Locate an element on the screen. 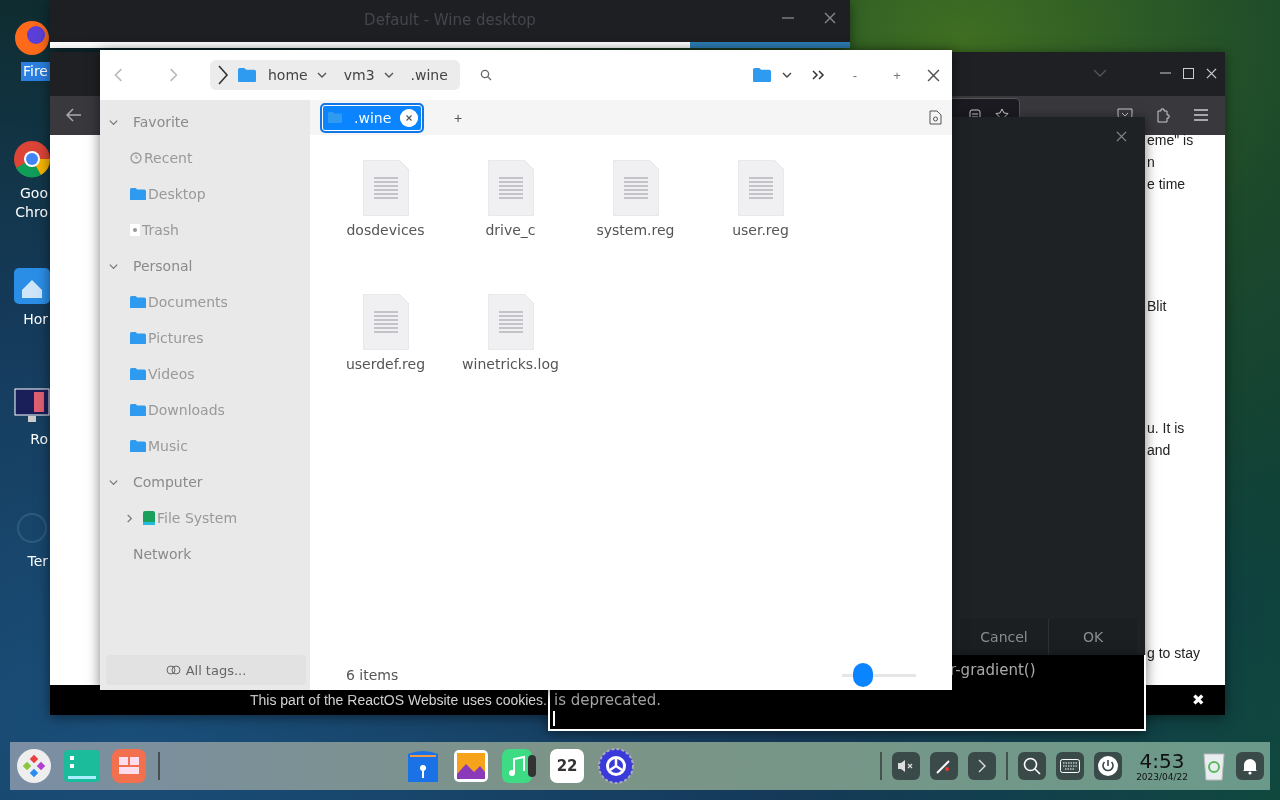 The image size is (1280, 800). file-name: user.reg is located at coordinates (760, 230).